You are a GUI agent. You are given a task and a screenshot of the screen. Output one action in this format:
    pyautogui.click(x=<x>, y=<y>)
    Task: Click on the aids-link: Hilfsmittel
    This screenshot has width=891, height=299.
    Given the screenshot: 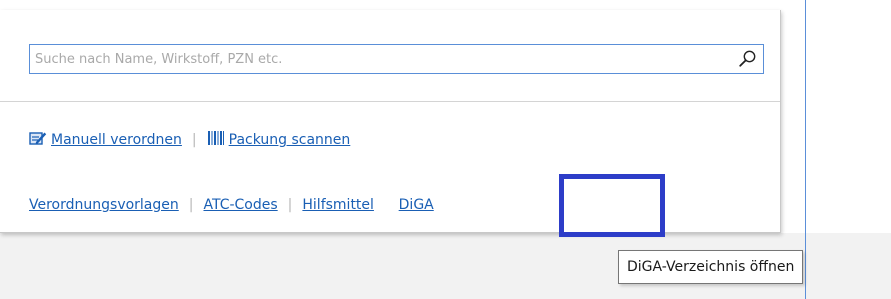 What is the action you would take?
    pyautogui.click(x=338, y=205)
    